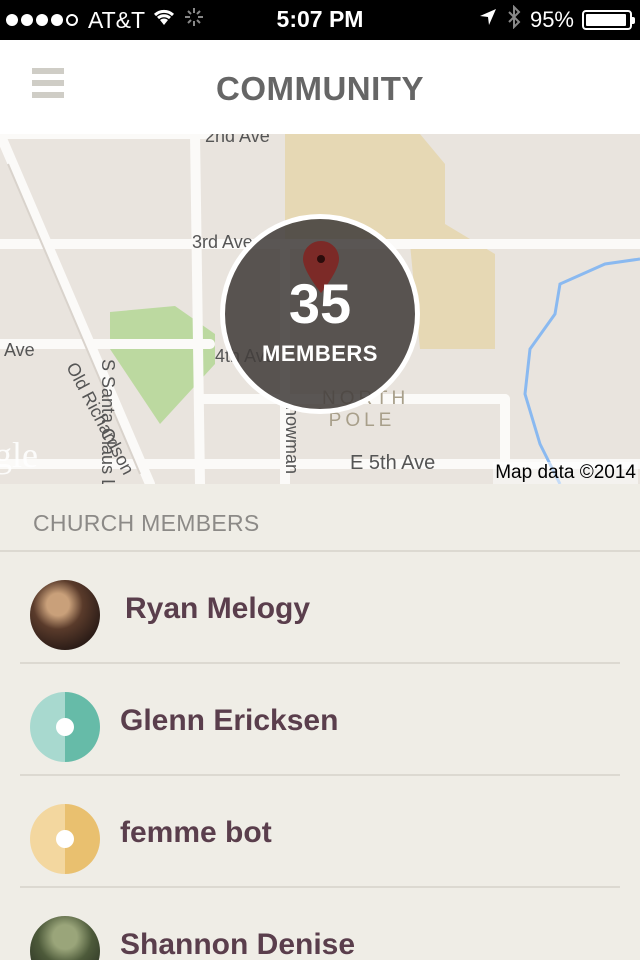 The image size is (640, 960). Describe the element at coordinates (320, 20) in the screenshot. I see `status-bar: AT&T 5:07 PM 95%` at that location.